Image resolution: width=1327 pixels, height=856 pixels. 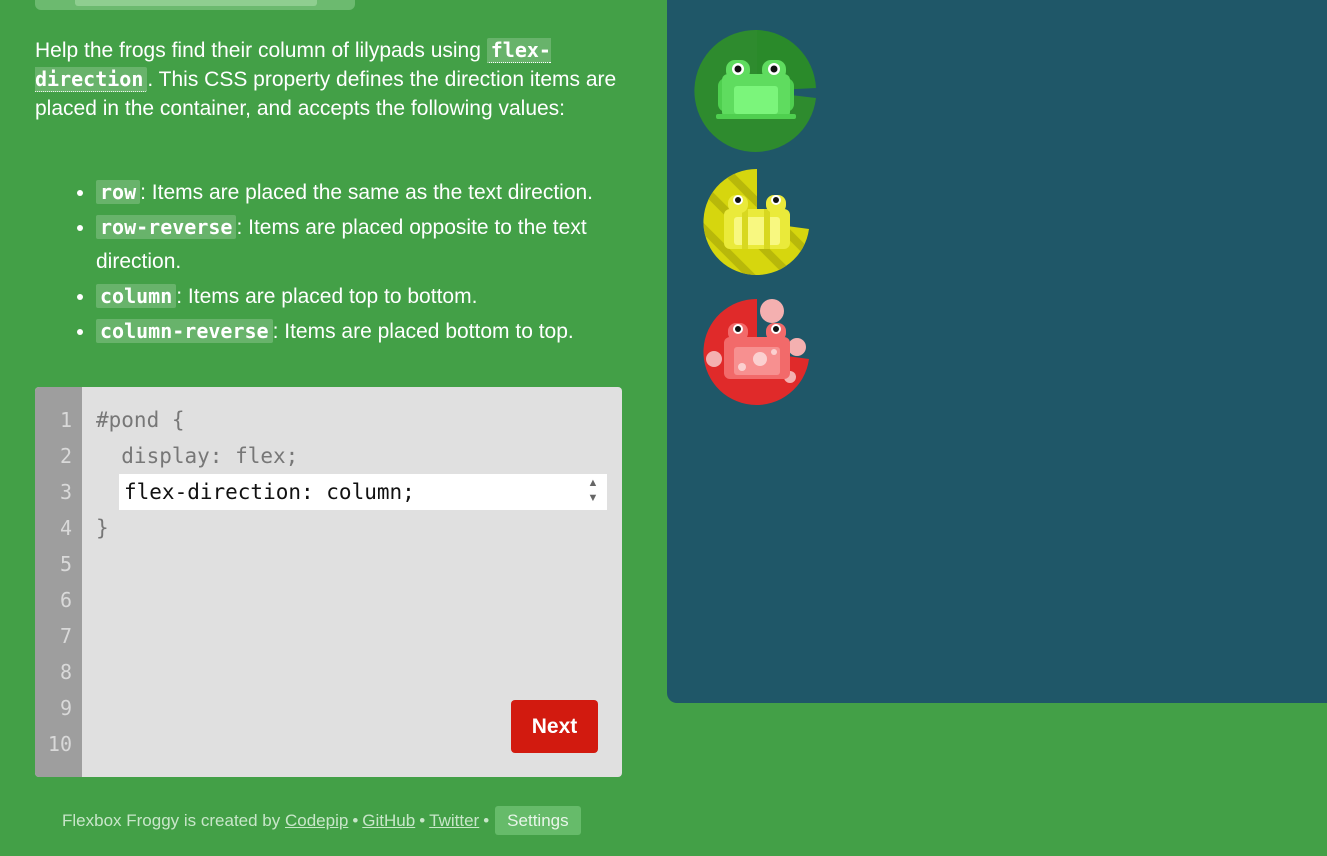 What do you see at coordinates (65, 528) in the screenshot?
I see `line-number: 4` at bounding box center [65, 528].